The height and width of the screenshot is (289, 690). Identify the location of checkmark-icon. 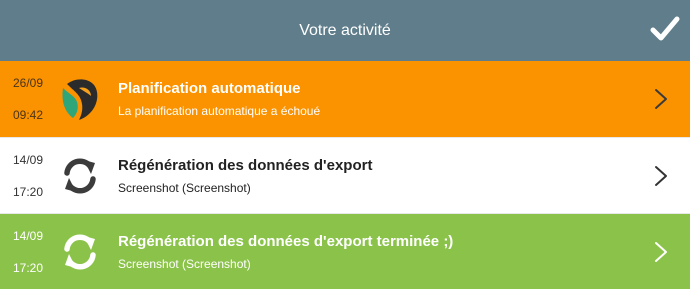
(665, 29).